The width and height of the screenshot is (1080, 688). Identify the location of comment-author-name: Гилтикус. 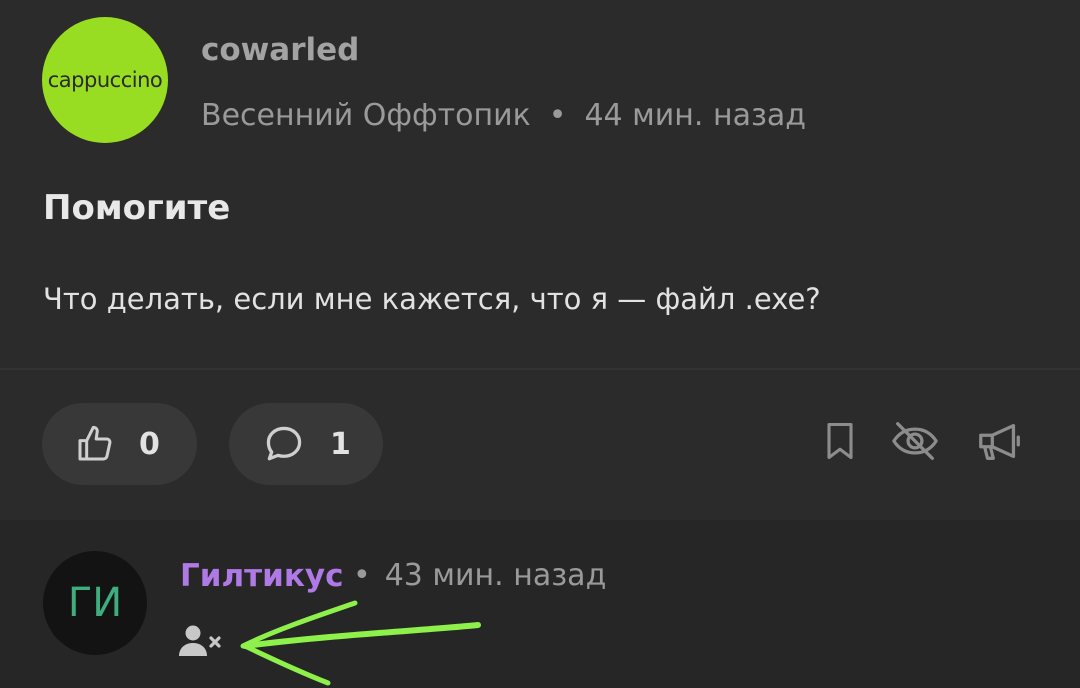
(262, 576).